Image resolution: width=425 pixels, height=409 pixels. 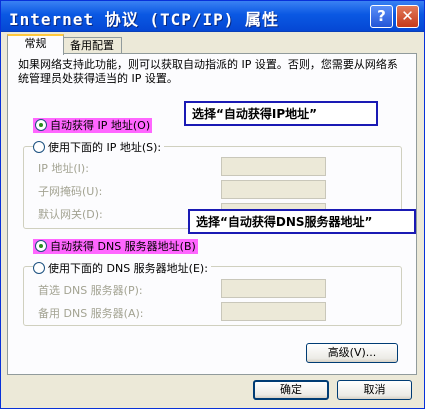 I want to click on ip-address-label: IP 地址(I):, so click(x=63, y=168).